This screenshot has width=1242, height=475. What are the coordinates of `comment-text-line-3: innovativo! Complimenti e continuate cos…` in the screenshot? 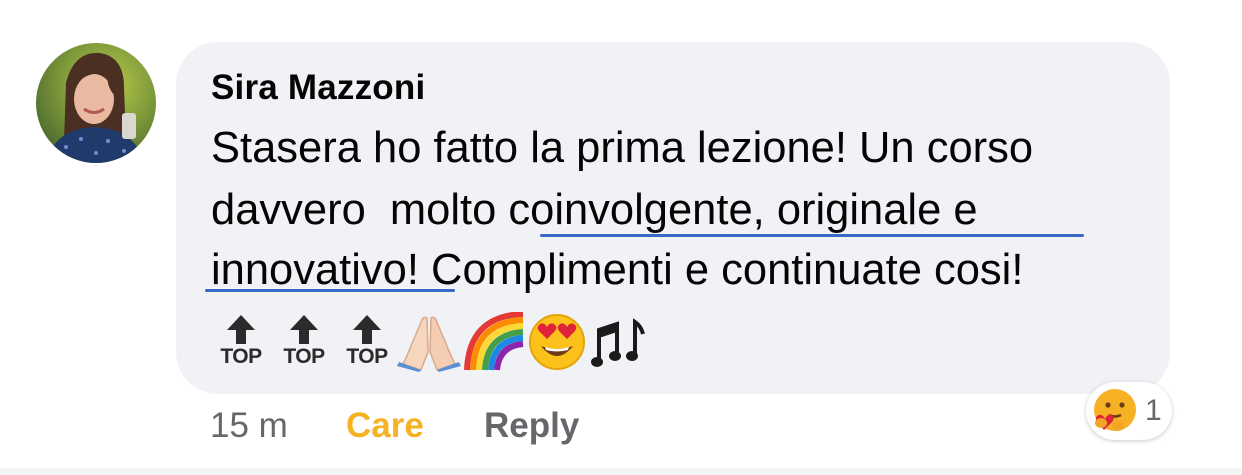 It's located at (617, 270).